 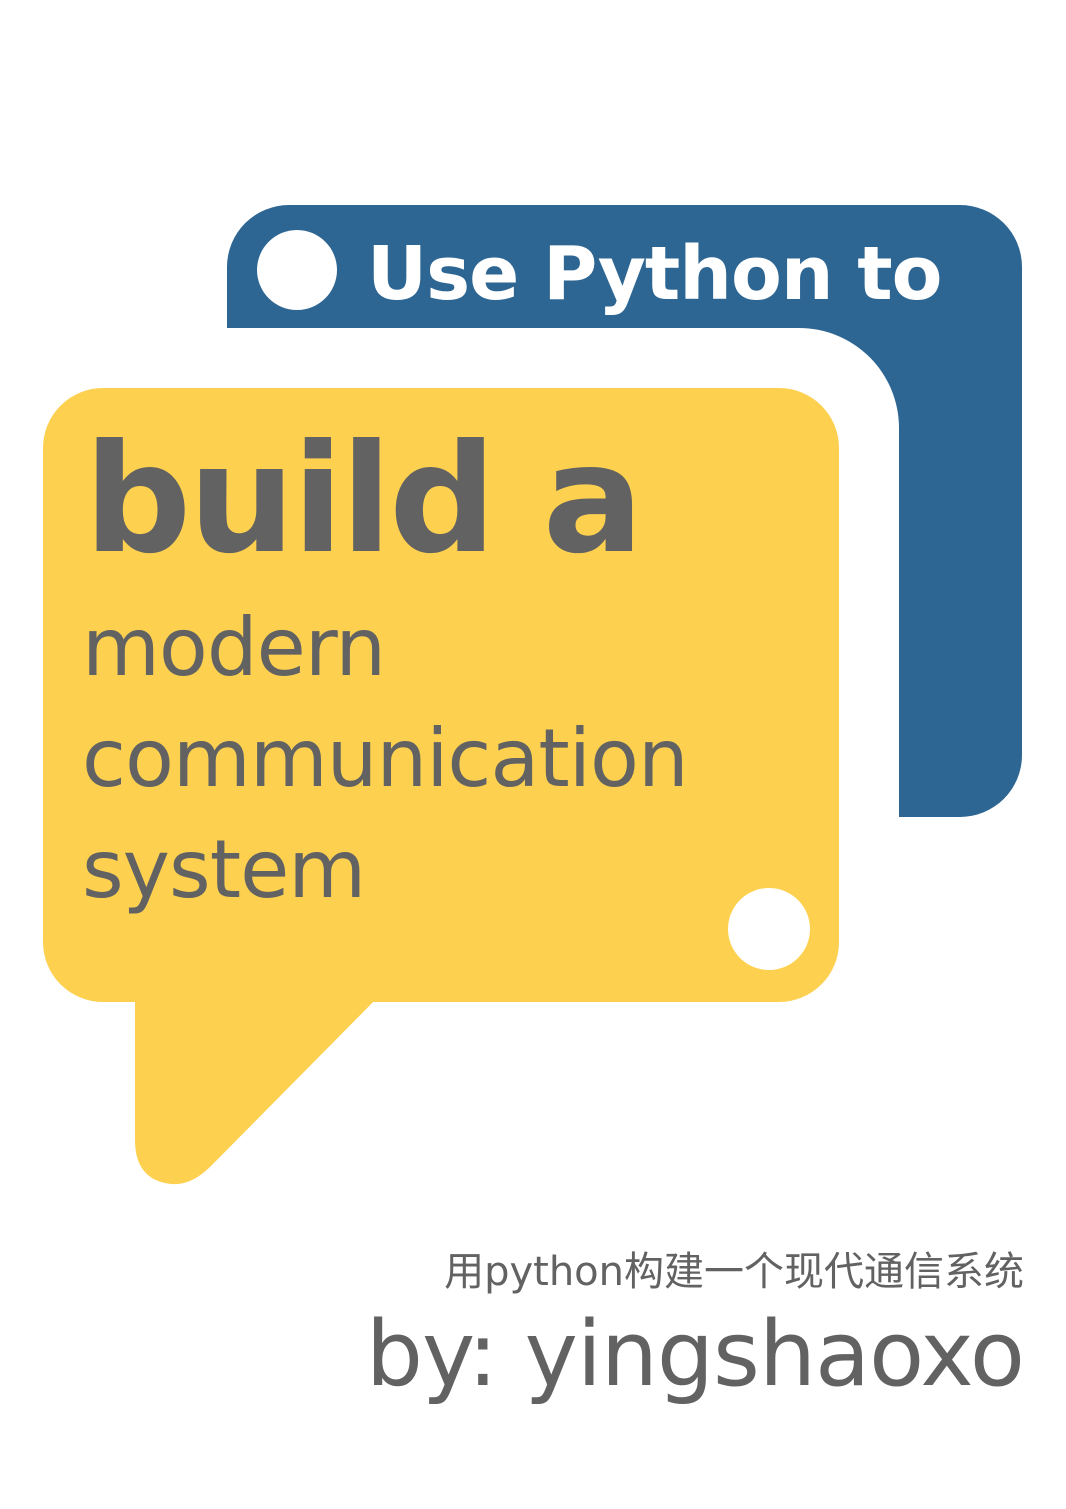 What do you see at coordinates (260, 1087) in the screenshot?
I see `speech-tail-icon` at bounding box center [260, 1087].